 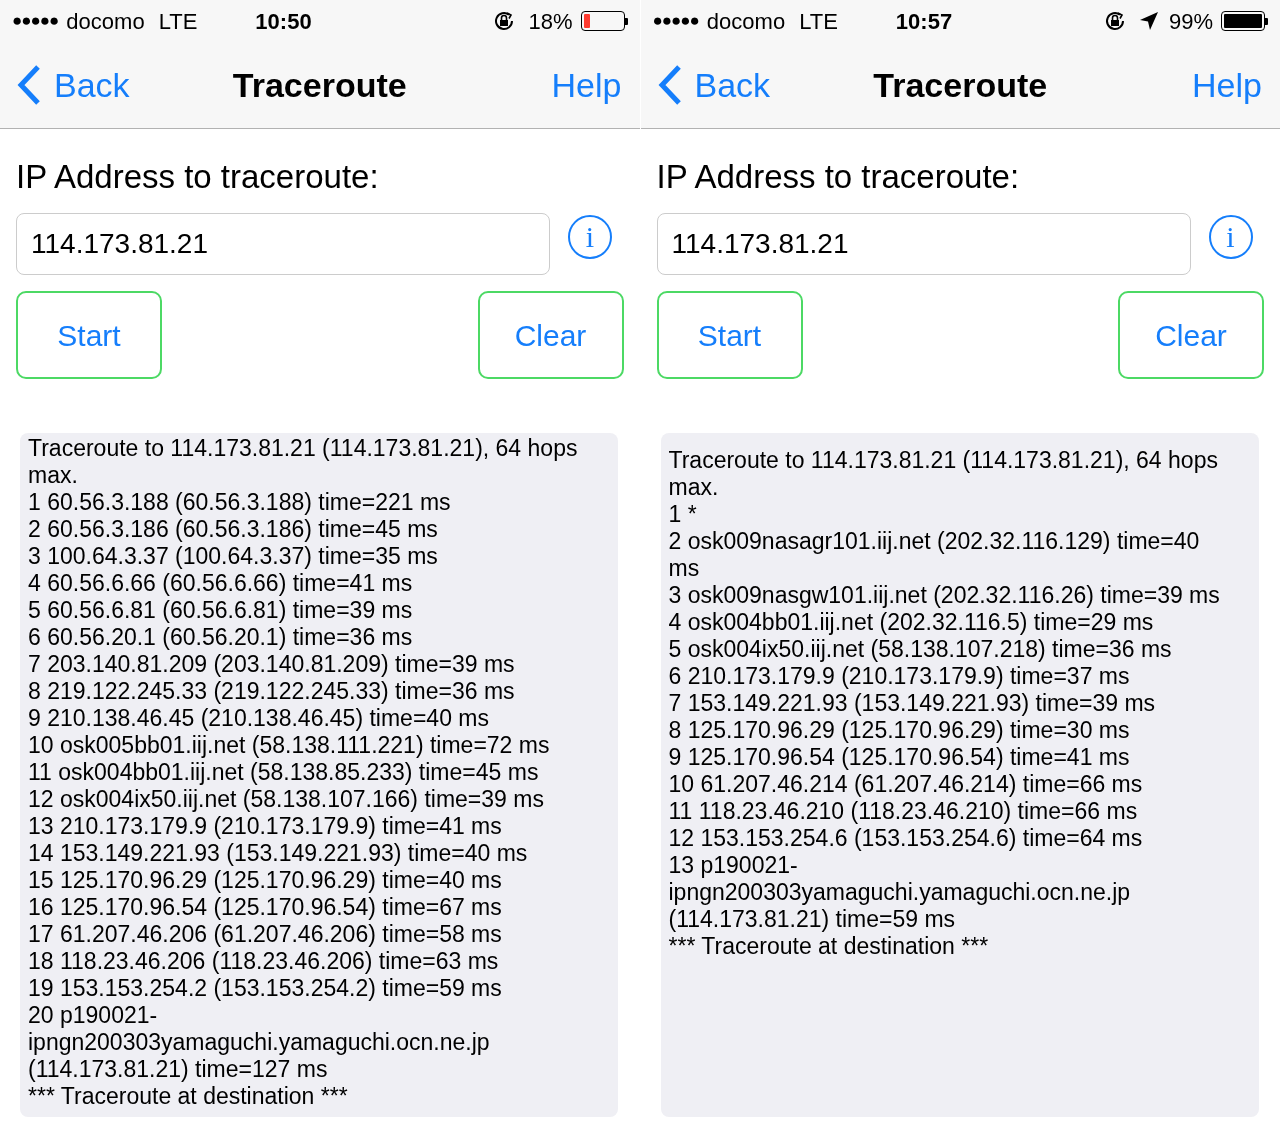 I want to click on output-line: 16 125.170.96.54 (125.170.96.54) time=67 ms, so click(x=265, y=907).